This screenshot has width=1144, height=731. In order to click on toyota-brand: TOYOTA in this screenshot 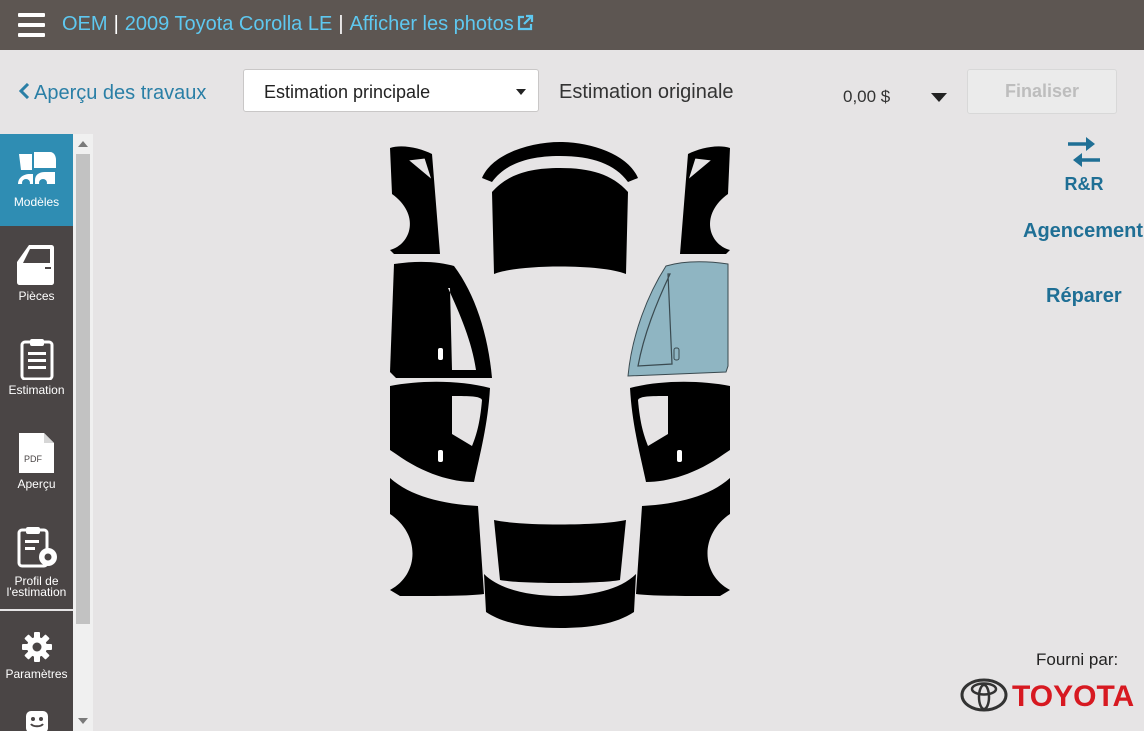, I will do `click(1050, 696)`.